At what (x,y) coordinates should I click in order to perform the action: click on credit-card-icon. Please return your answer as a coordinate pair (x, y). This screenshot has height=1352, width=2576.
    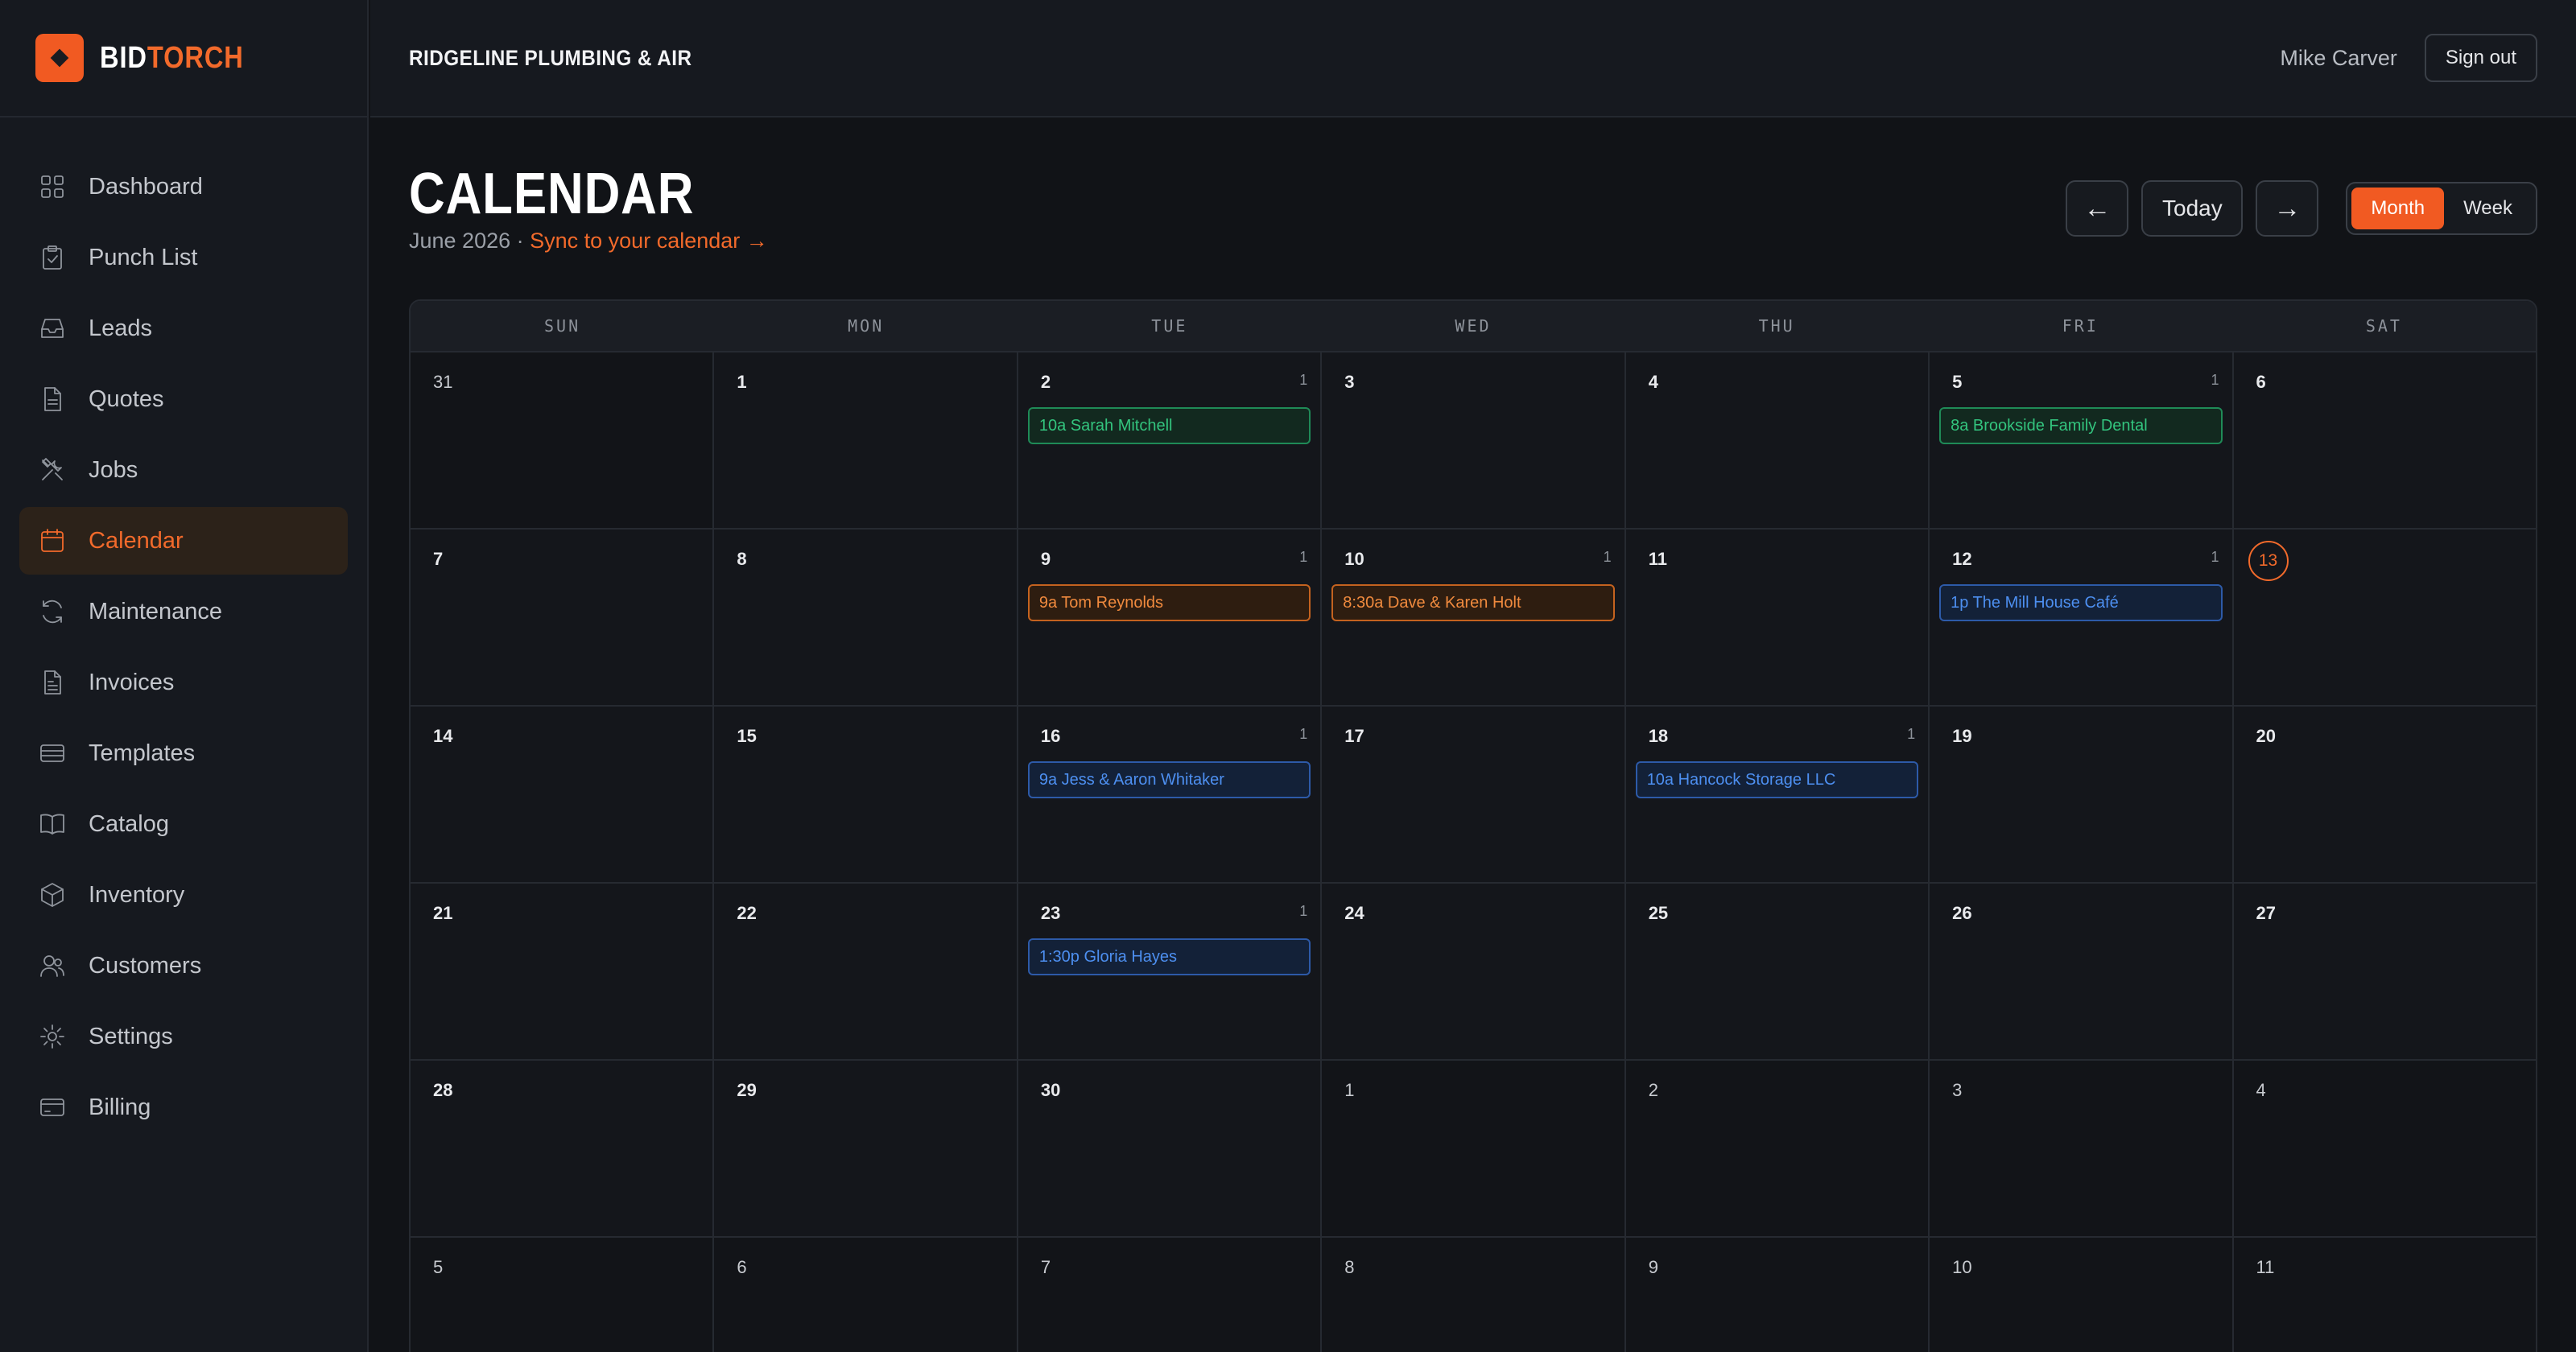
    Looking at the image, I should click on (53, 1107).